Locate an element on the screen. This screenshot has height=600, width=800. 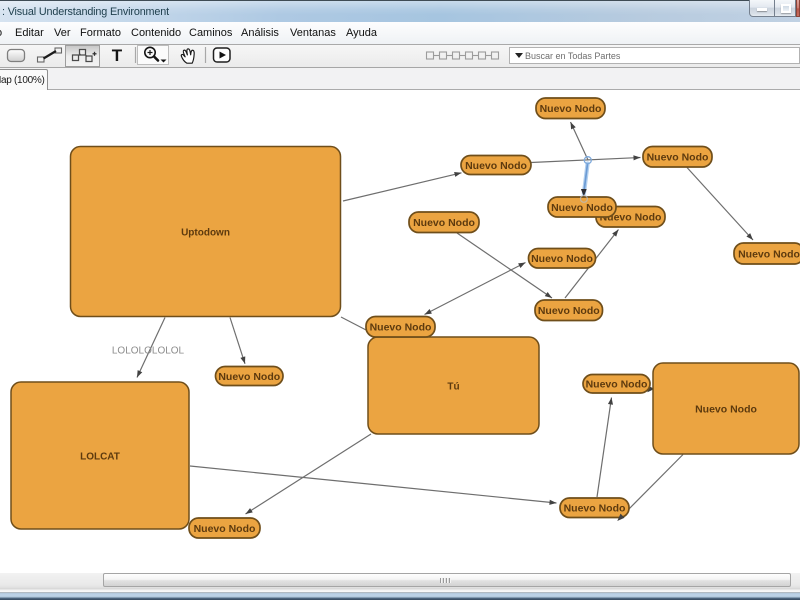
svg-text: LOLCAT is located at coordinates (100, 457).